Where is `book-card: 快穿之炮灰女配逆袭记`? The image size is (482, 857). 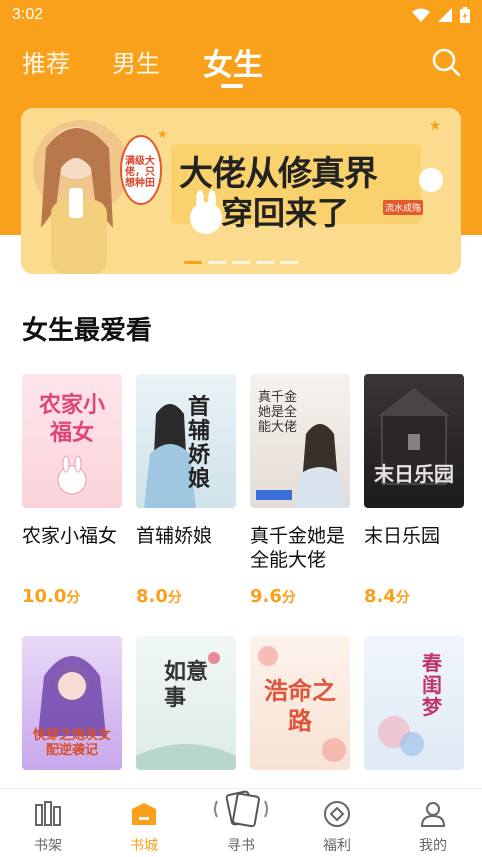
book-card: 快穿之炮灰女配逆袭记 is located at coordinates (72, 703).